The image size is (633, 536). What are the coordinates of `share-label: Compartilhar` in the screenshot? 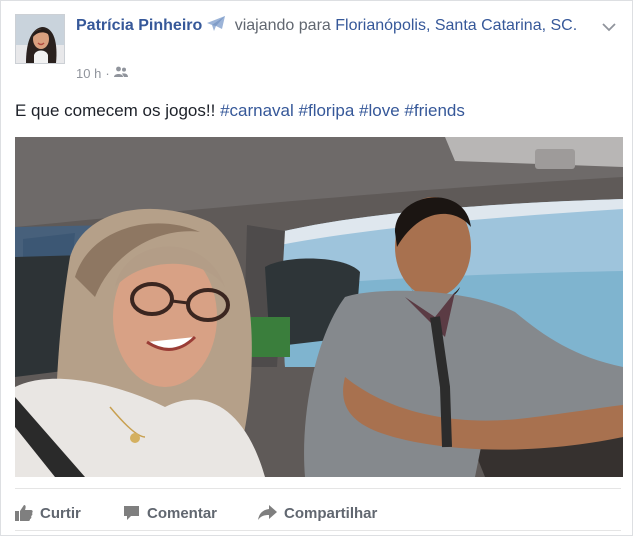 It's located at (331, 513).